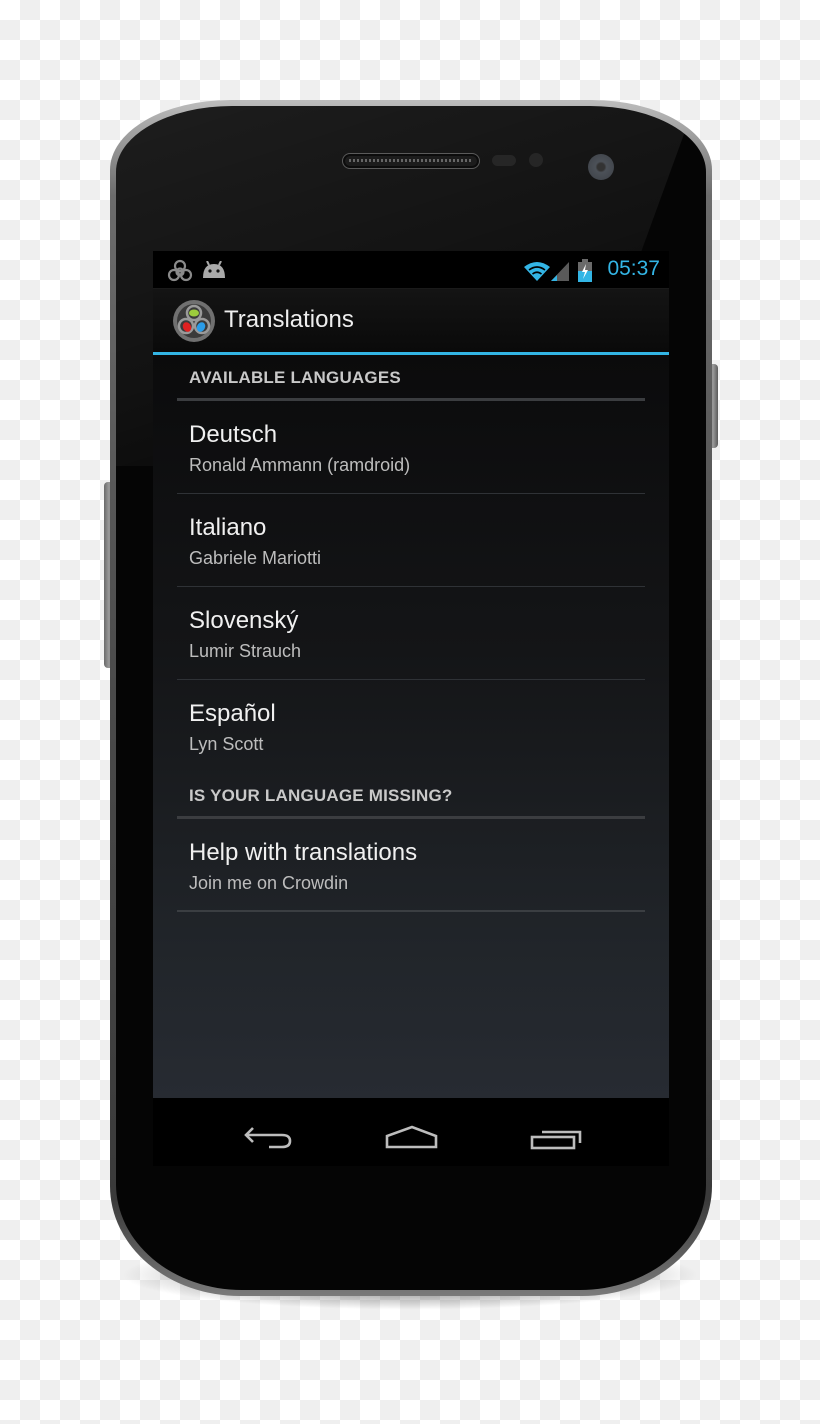  Describe the element at coordinates (411, 633) in the screenshot. I see `list-item-slovensky: Slovenský Lumir Strauch` at that location.